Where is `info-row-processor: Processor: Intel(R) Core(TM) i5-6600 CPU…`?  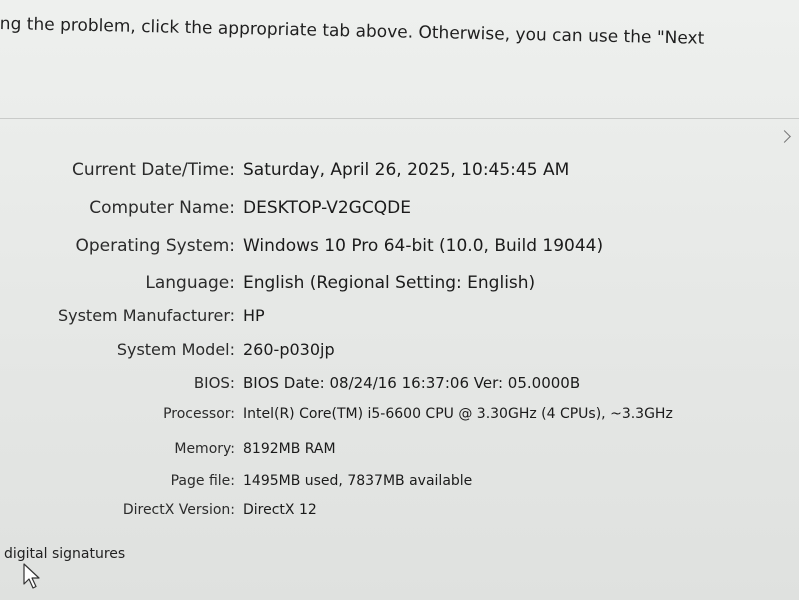
info-row-processor: Processor: Intel(R) Core(TM) i5-6600 CPU… is located at coordinates (399, 418).